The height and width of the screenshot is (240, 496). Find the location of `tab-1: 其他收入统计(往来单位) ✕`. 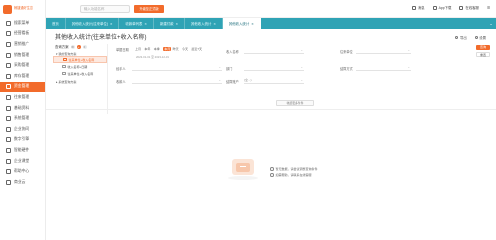

tab-1: 其他收入统计(往来单位) ✕ is located at coordinates (93, 23).